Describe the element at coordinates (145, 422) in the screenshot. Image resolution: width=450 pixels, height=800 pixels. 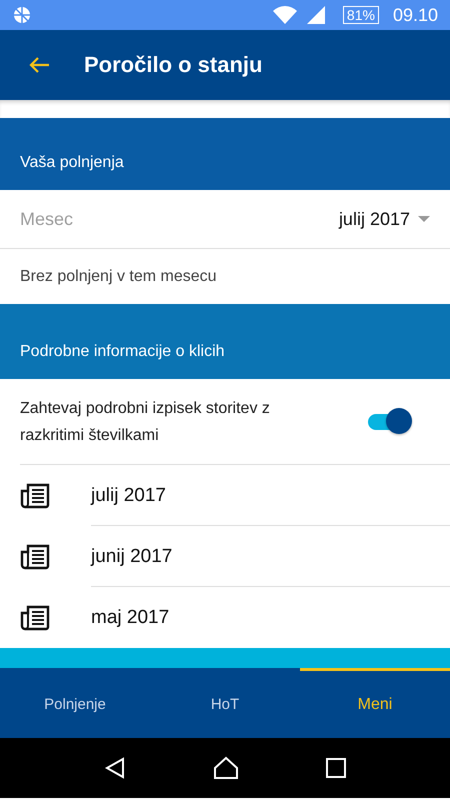
I see `toggle-label: Zahtevaj podrobni izpisek storitev z razkritimi številkami` at that location.